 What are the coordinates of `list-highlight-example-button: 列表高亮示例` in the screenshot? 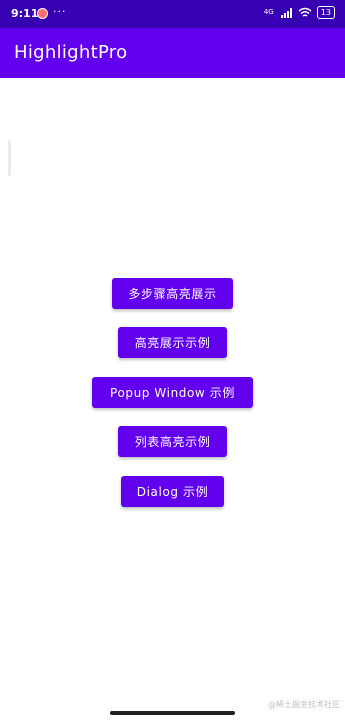 It's located at (172, 441).